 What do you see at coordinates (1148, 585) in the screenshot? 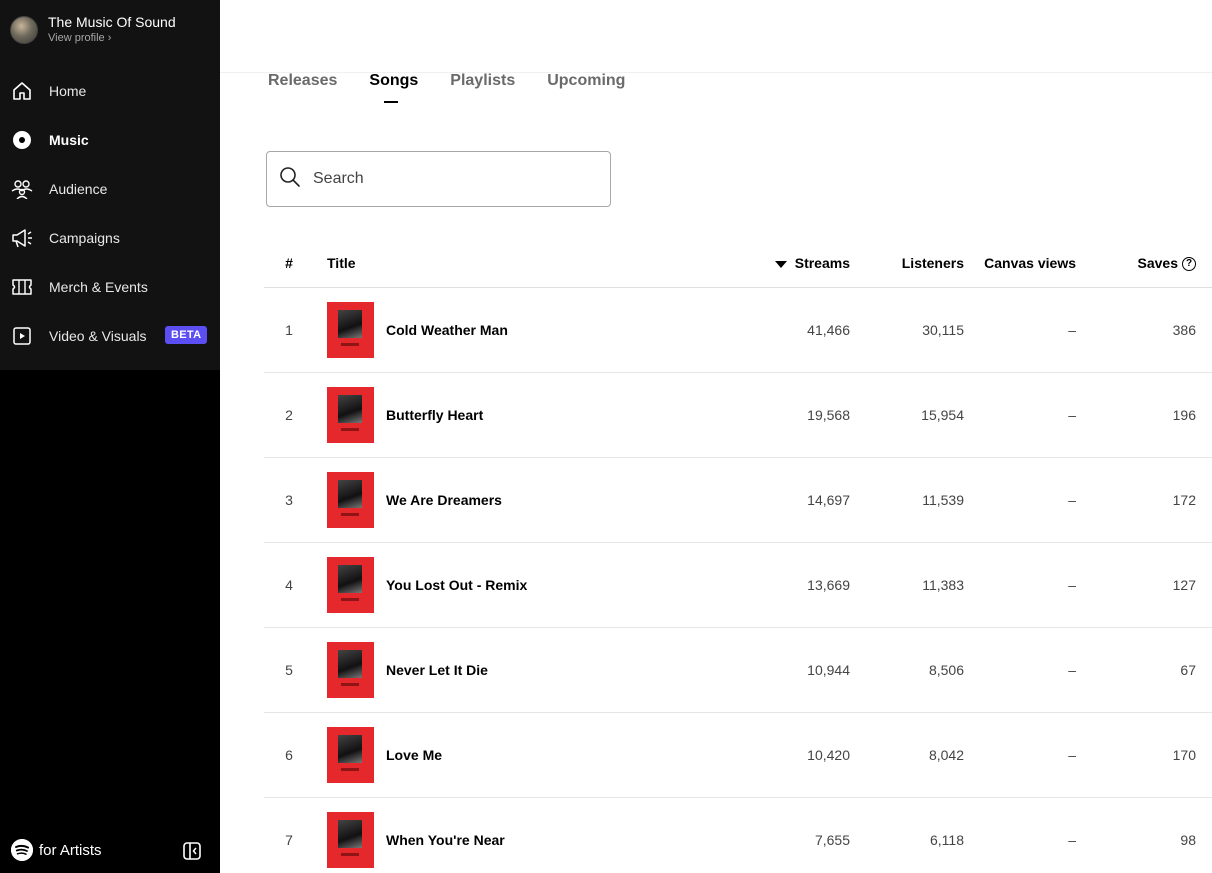
I see `row-saves: 127` at bounding box center [1148, 585].